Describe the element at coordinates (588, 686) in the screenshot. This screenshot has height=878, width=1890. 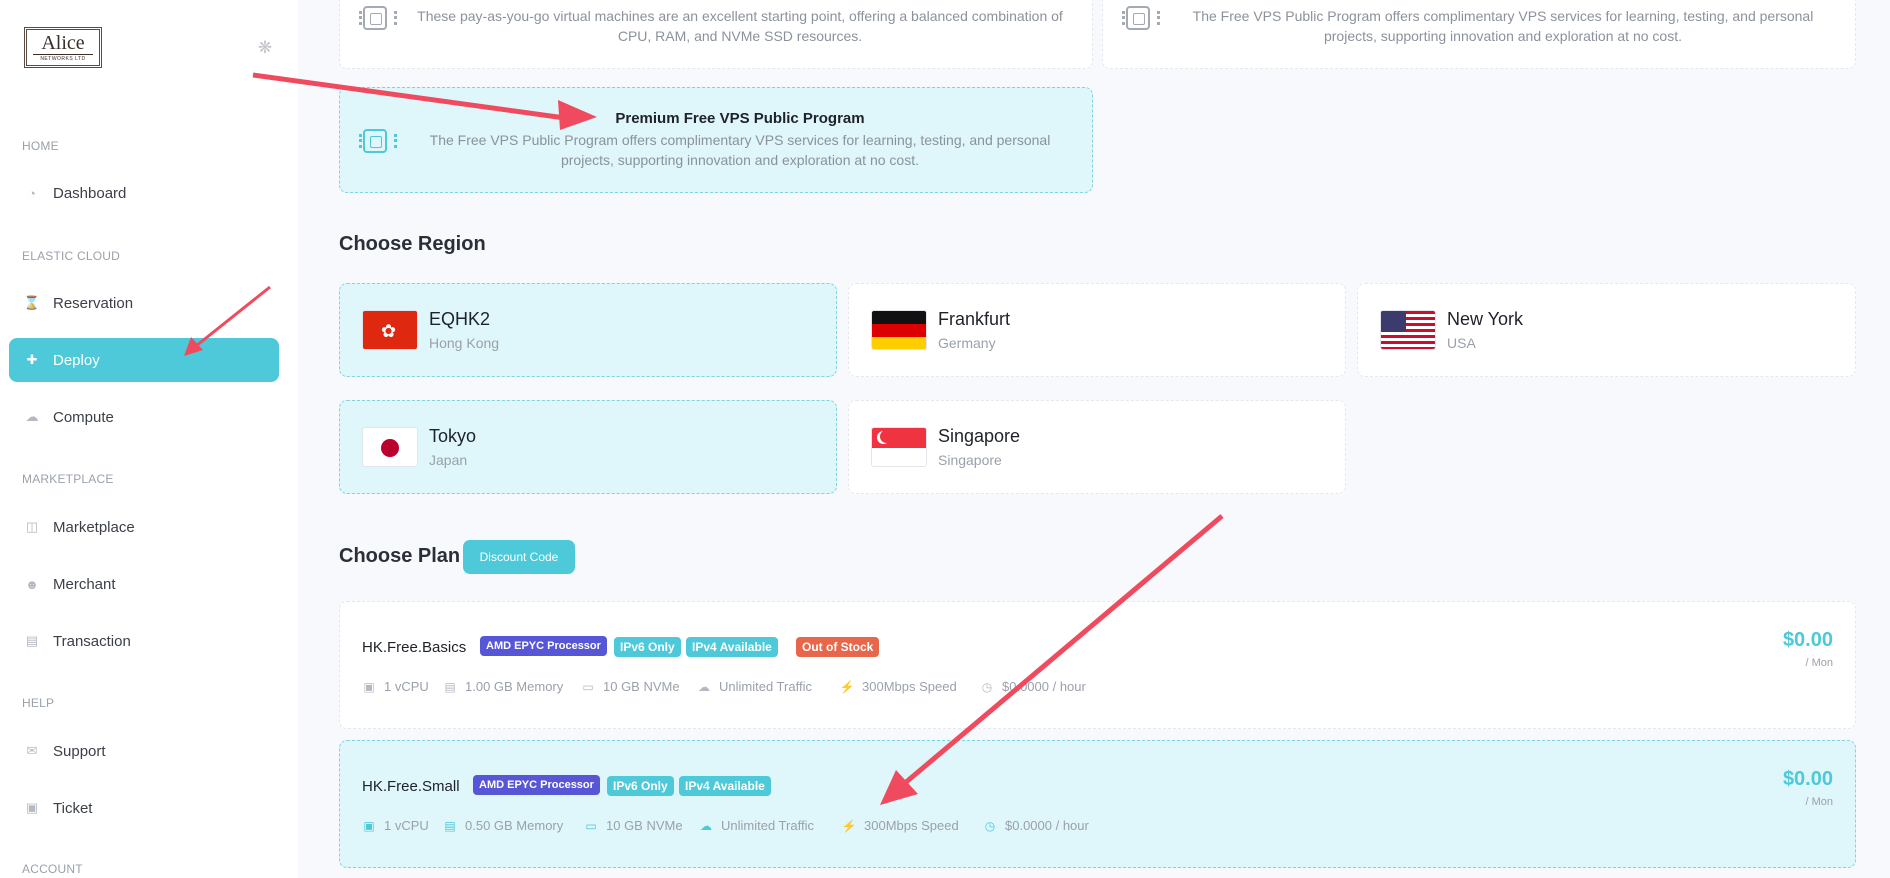
I see `hard-drive-icon: ▭` at that location.